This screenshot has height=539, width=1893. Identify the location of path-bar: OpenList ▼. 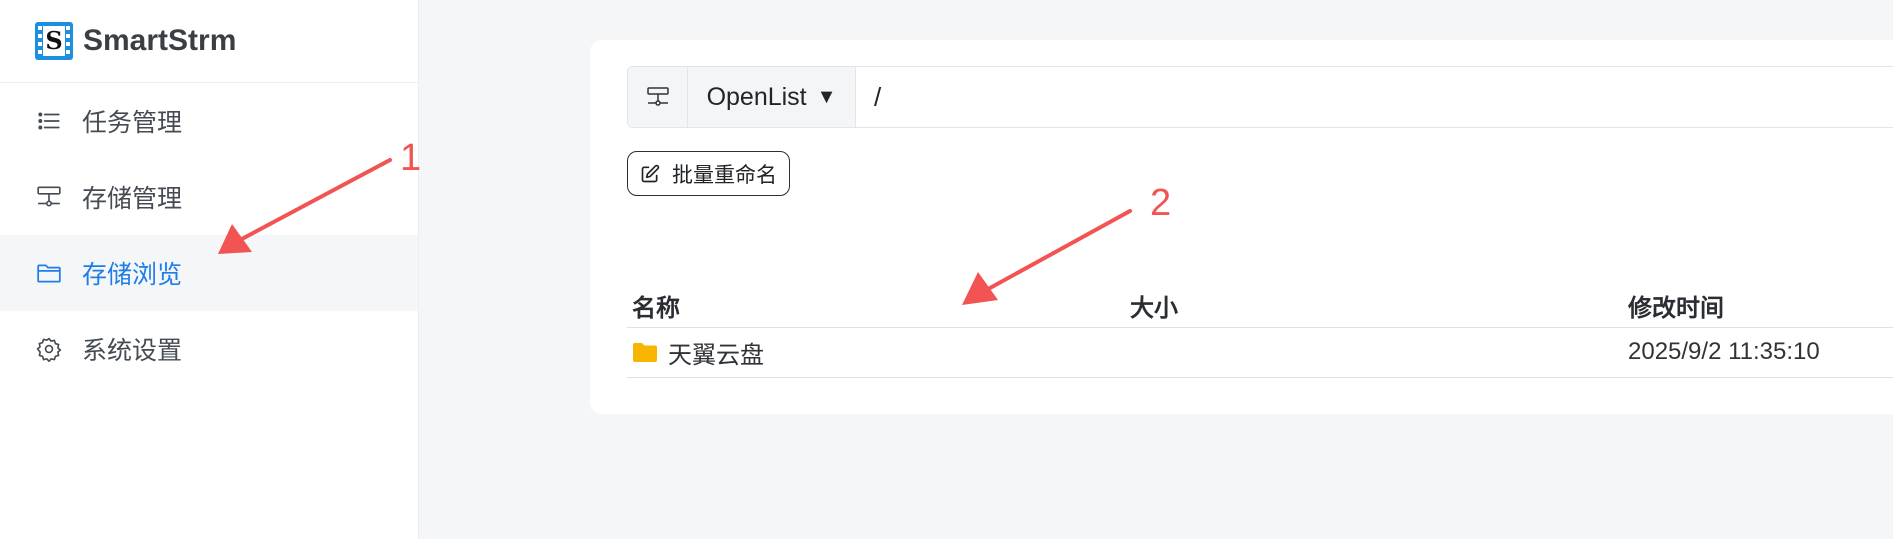
(1260, 97).